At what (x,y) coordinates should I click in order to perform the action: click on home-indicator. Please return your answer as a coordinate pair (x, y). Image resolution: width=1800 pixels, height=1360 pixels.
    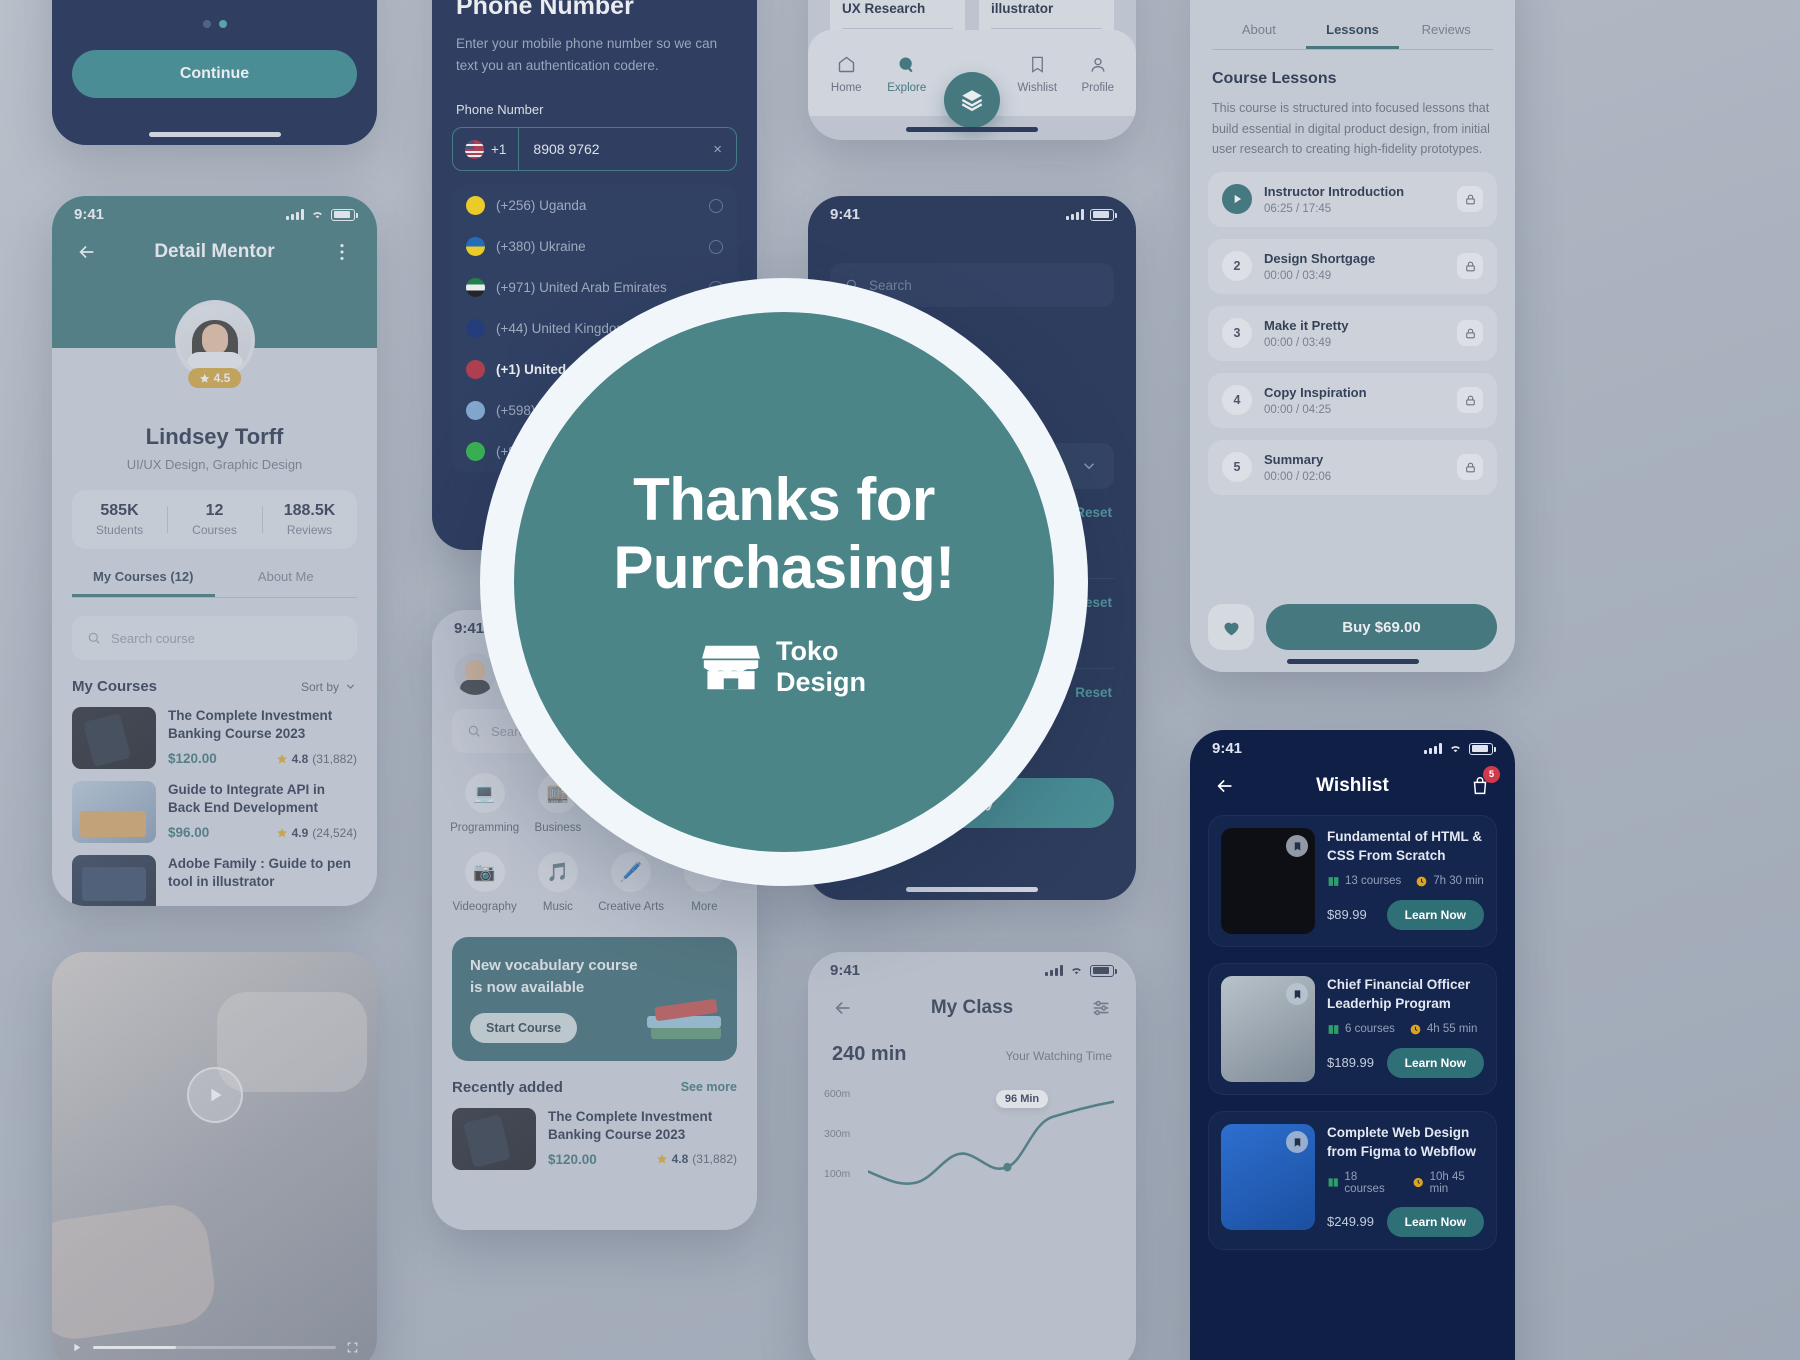
    Looking at the image, I should click on (1352, 661).